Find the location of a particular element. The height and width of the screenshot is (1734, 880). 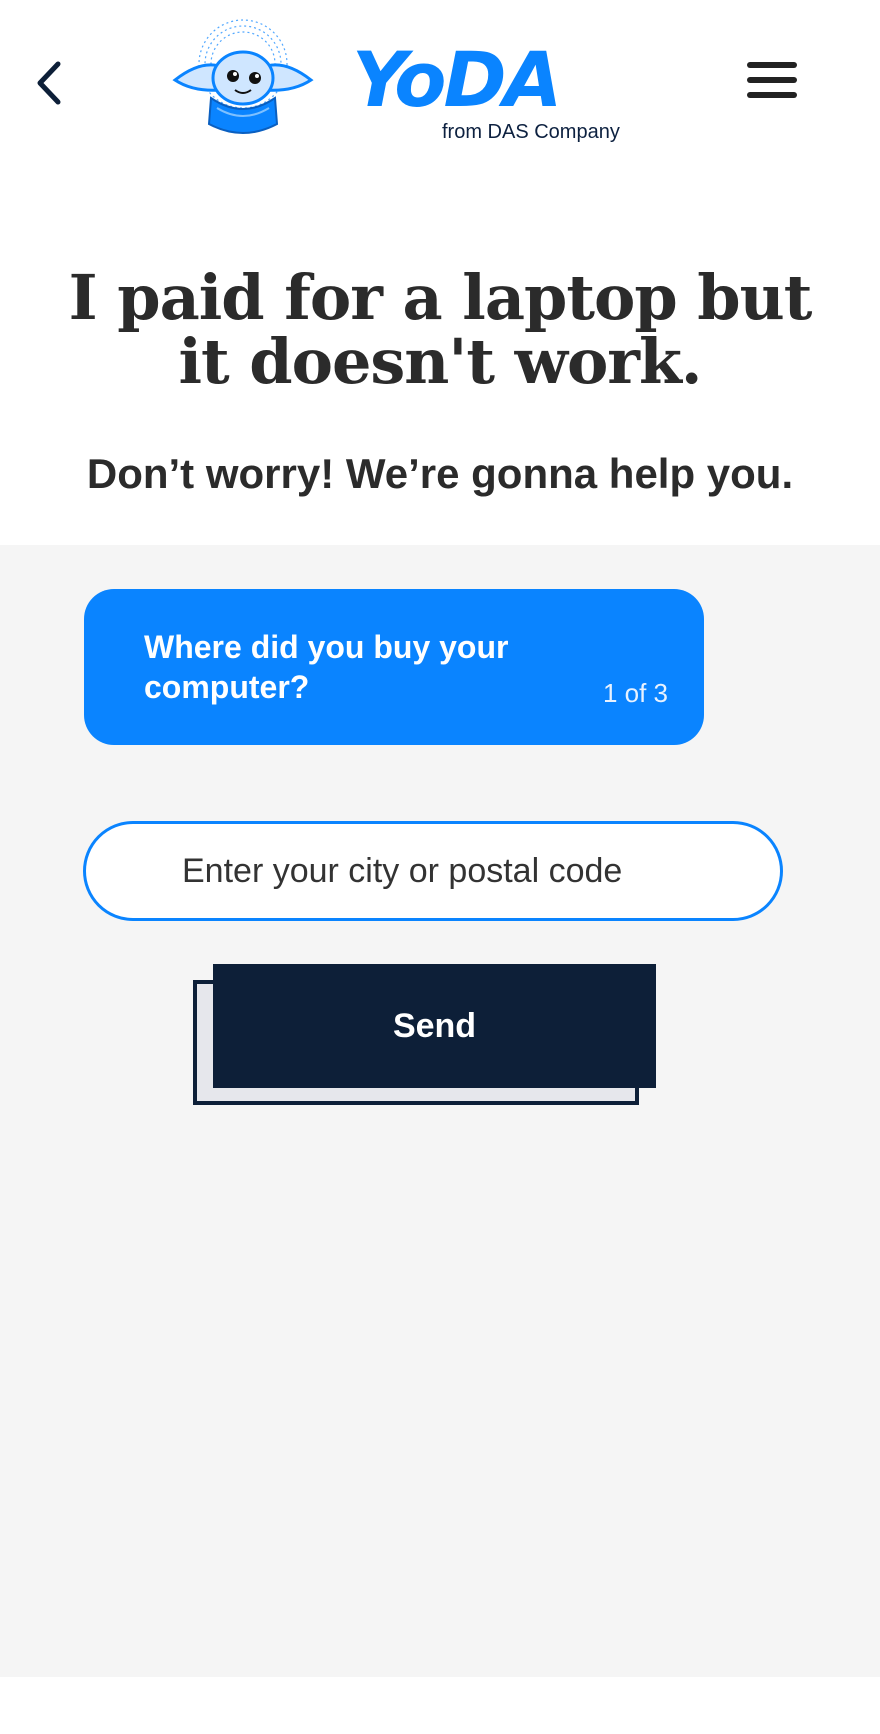

chevron-left-icon is located at coordinates (49, 83).